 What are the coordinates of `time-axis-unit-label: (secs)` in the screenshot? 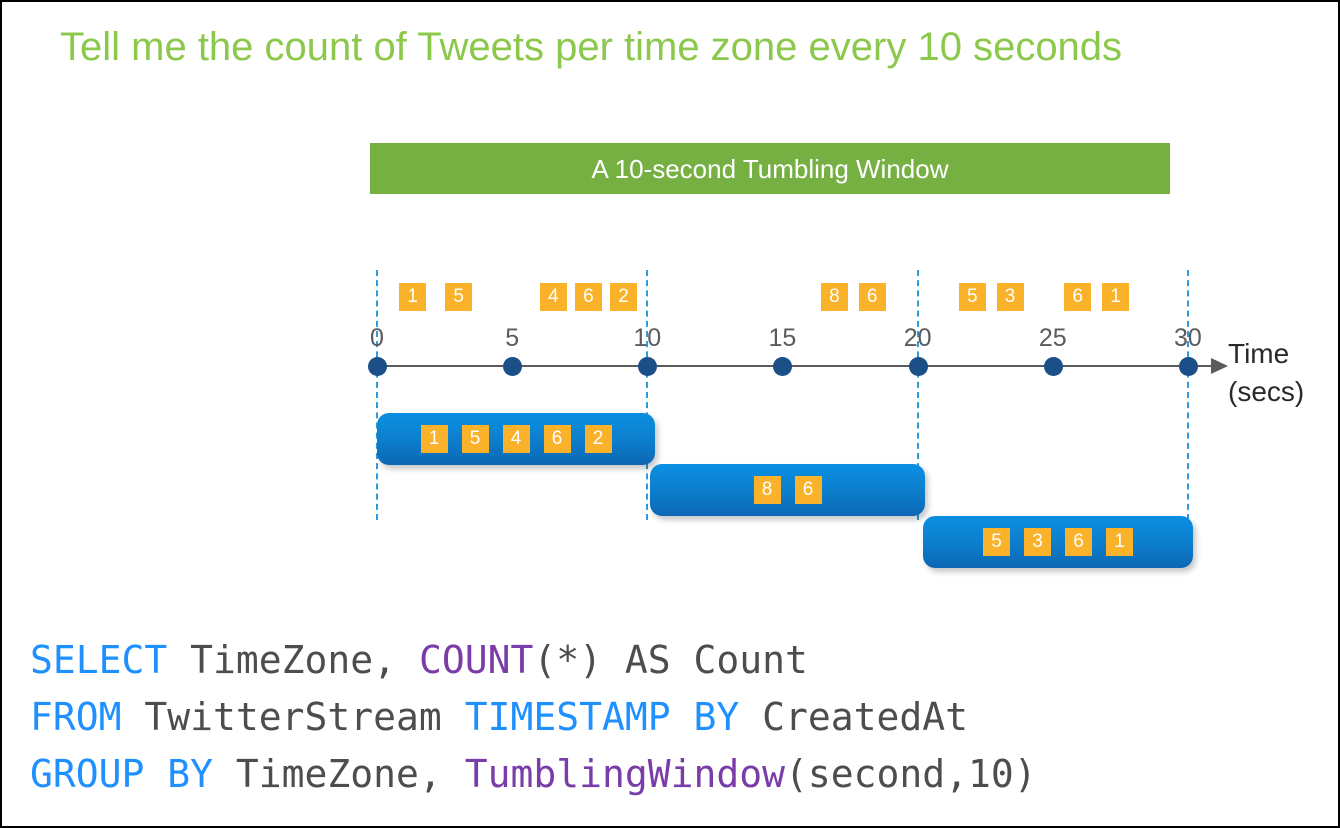 It's located at (1266, 391).